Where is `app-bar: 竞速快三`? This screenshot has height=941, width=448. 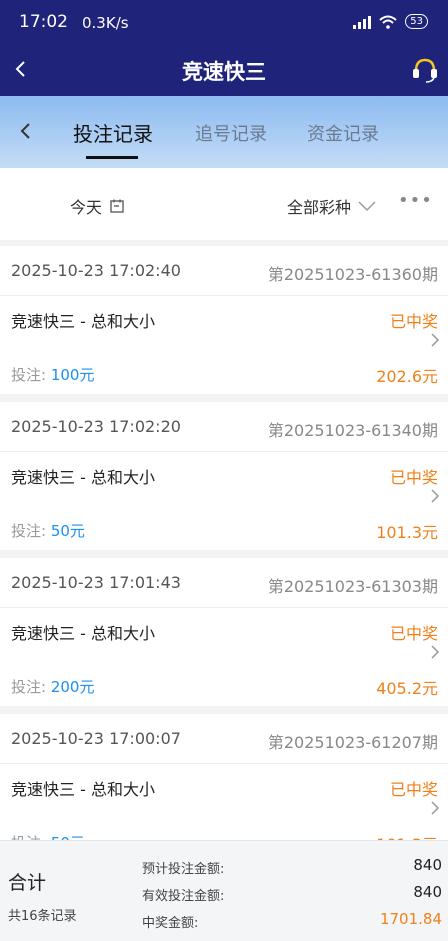
app-bar: 竞速快三 is located at coordinates (224, 70).